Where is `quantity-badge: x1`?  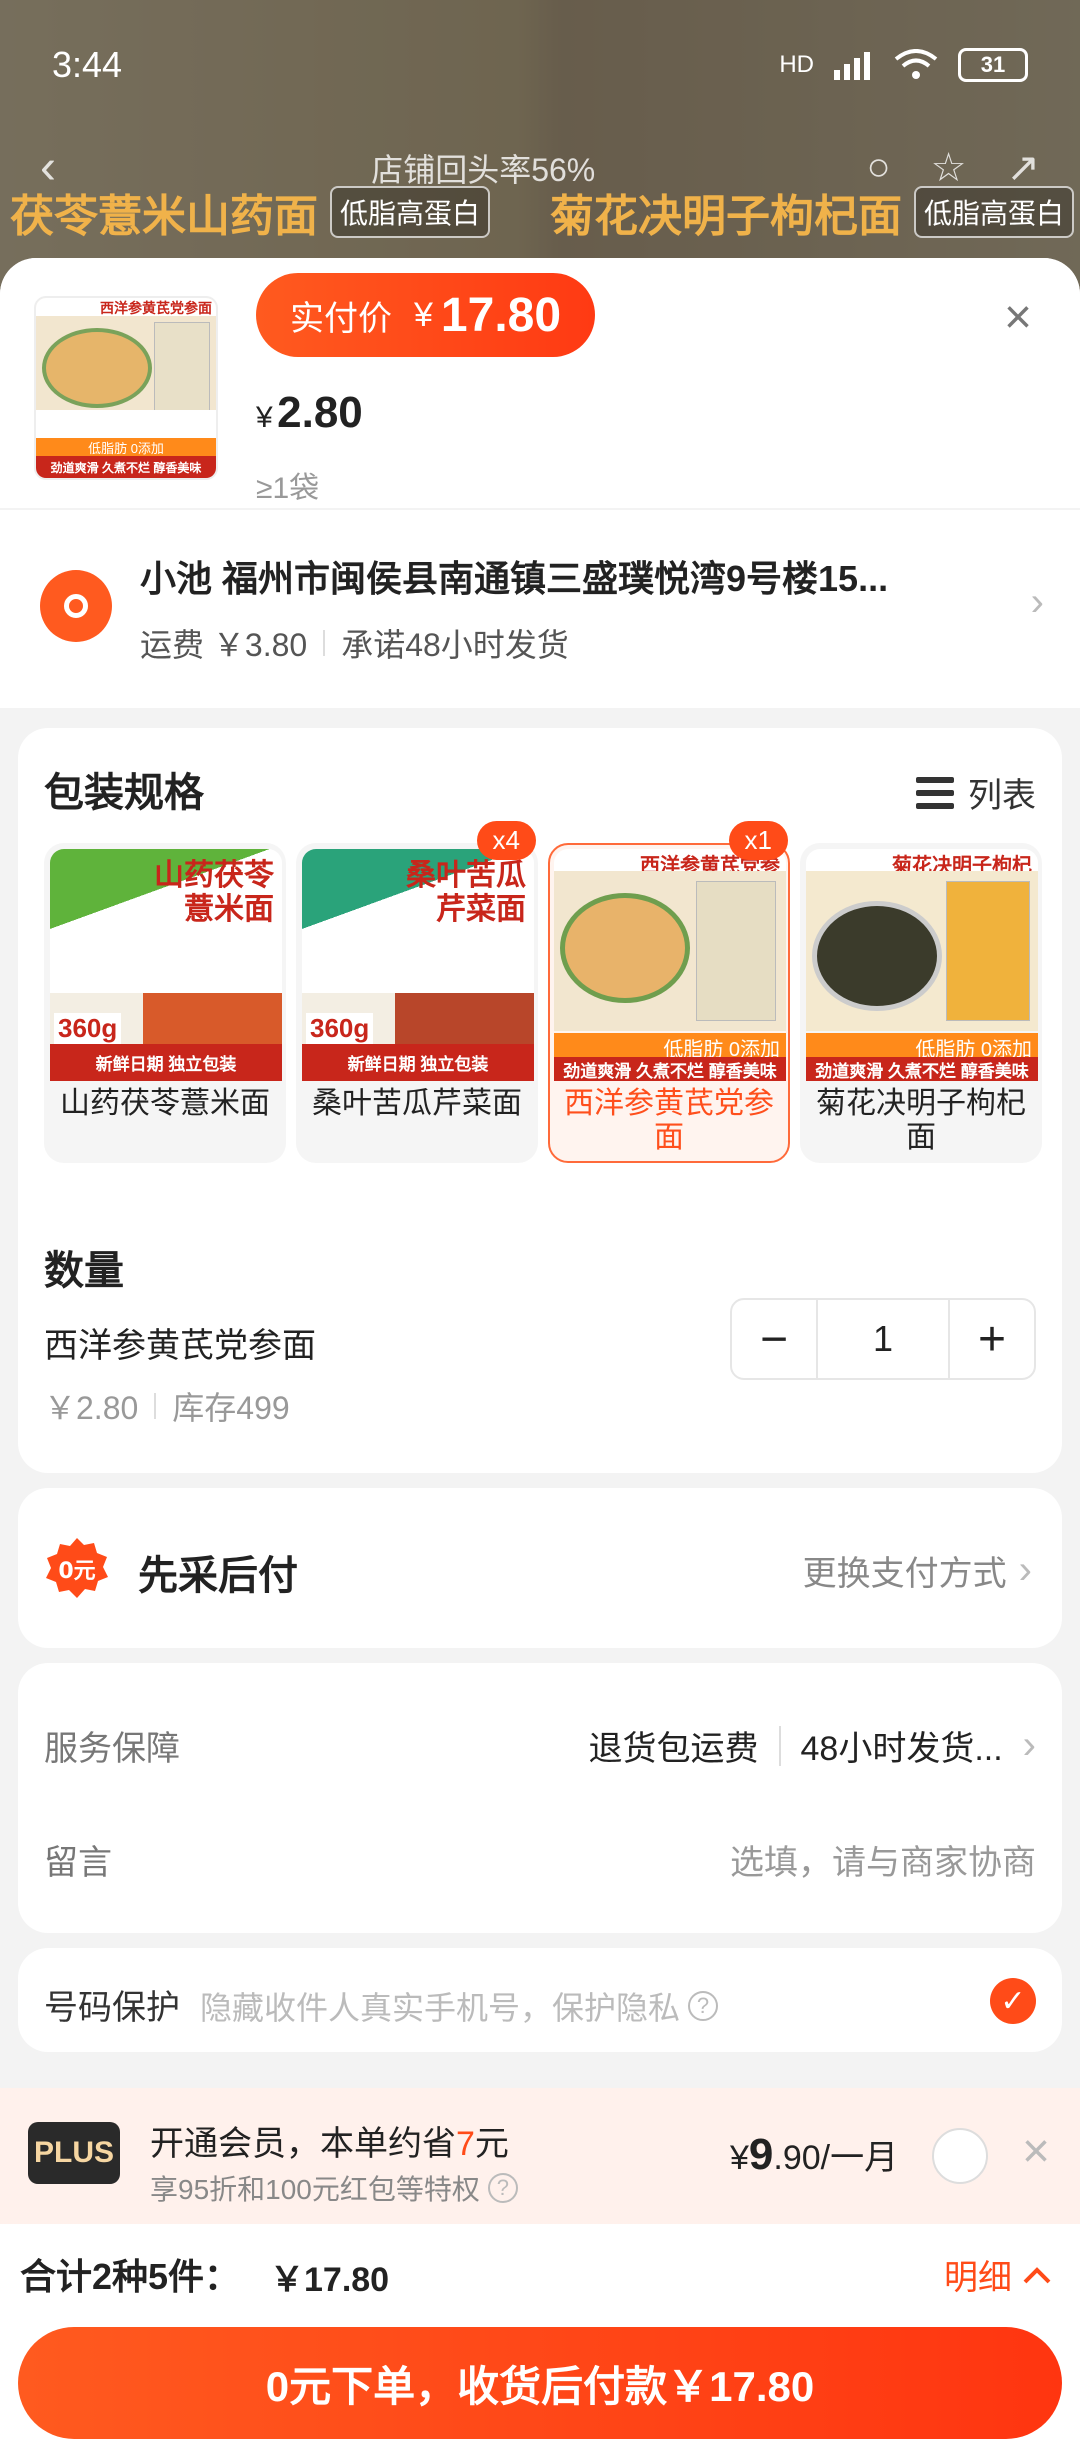 quantity-badge: x1 is located at coordinates (758, 840).